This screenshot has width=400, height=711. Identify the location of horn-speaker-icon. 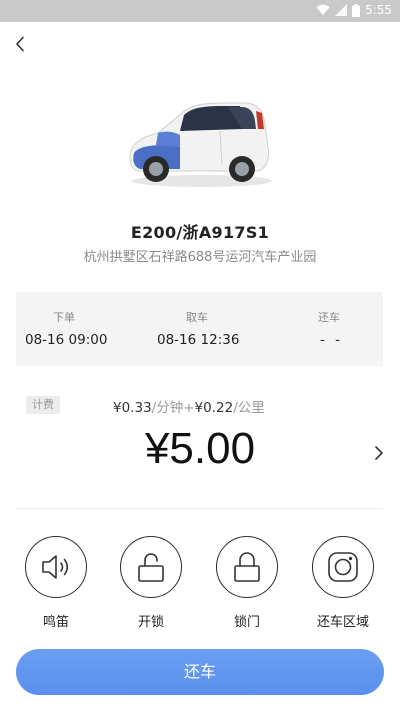
(55, 567).